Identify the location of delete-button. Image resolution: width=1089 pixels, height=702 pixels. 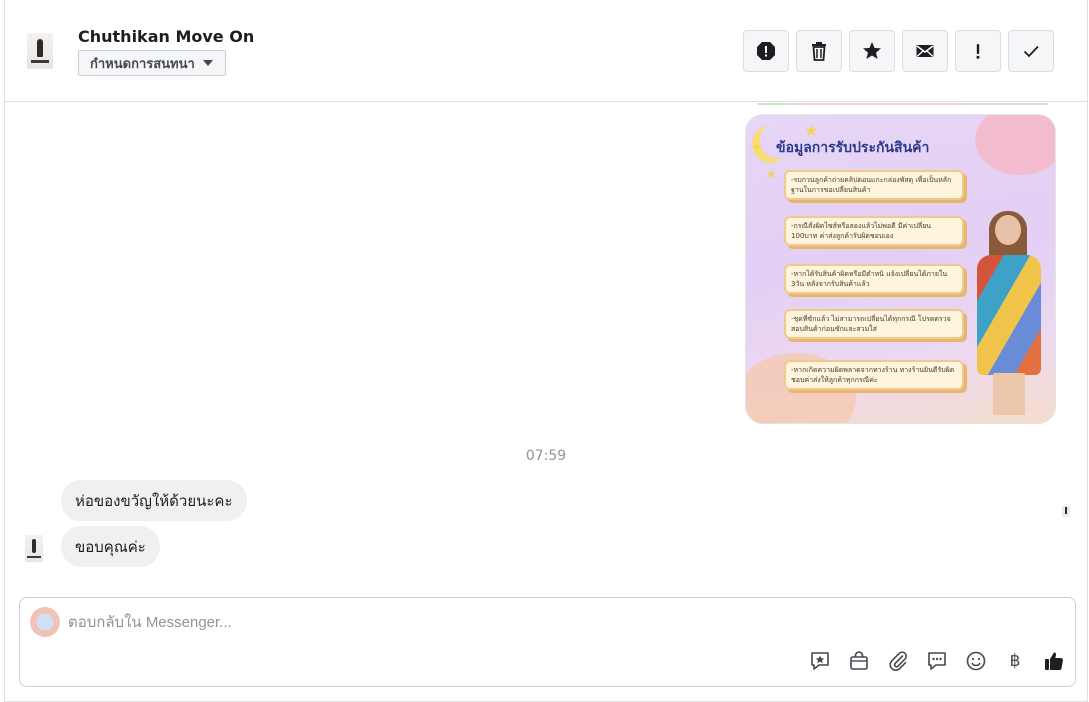
(819, 51).